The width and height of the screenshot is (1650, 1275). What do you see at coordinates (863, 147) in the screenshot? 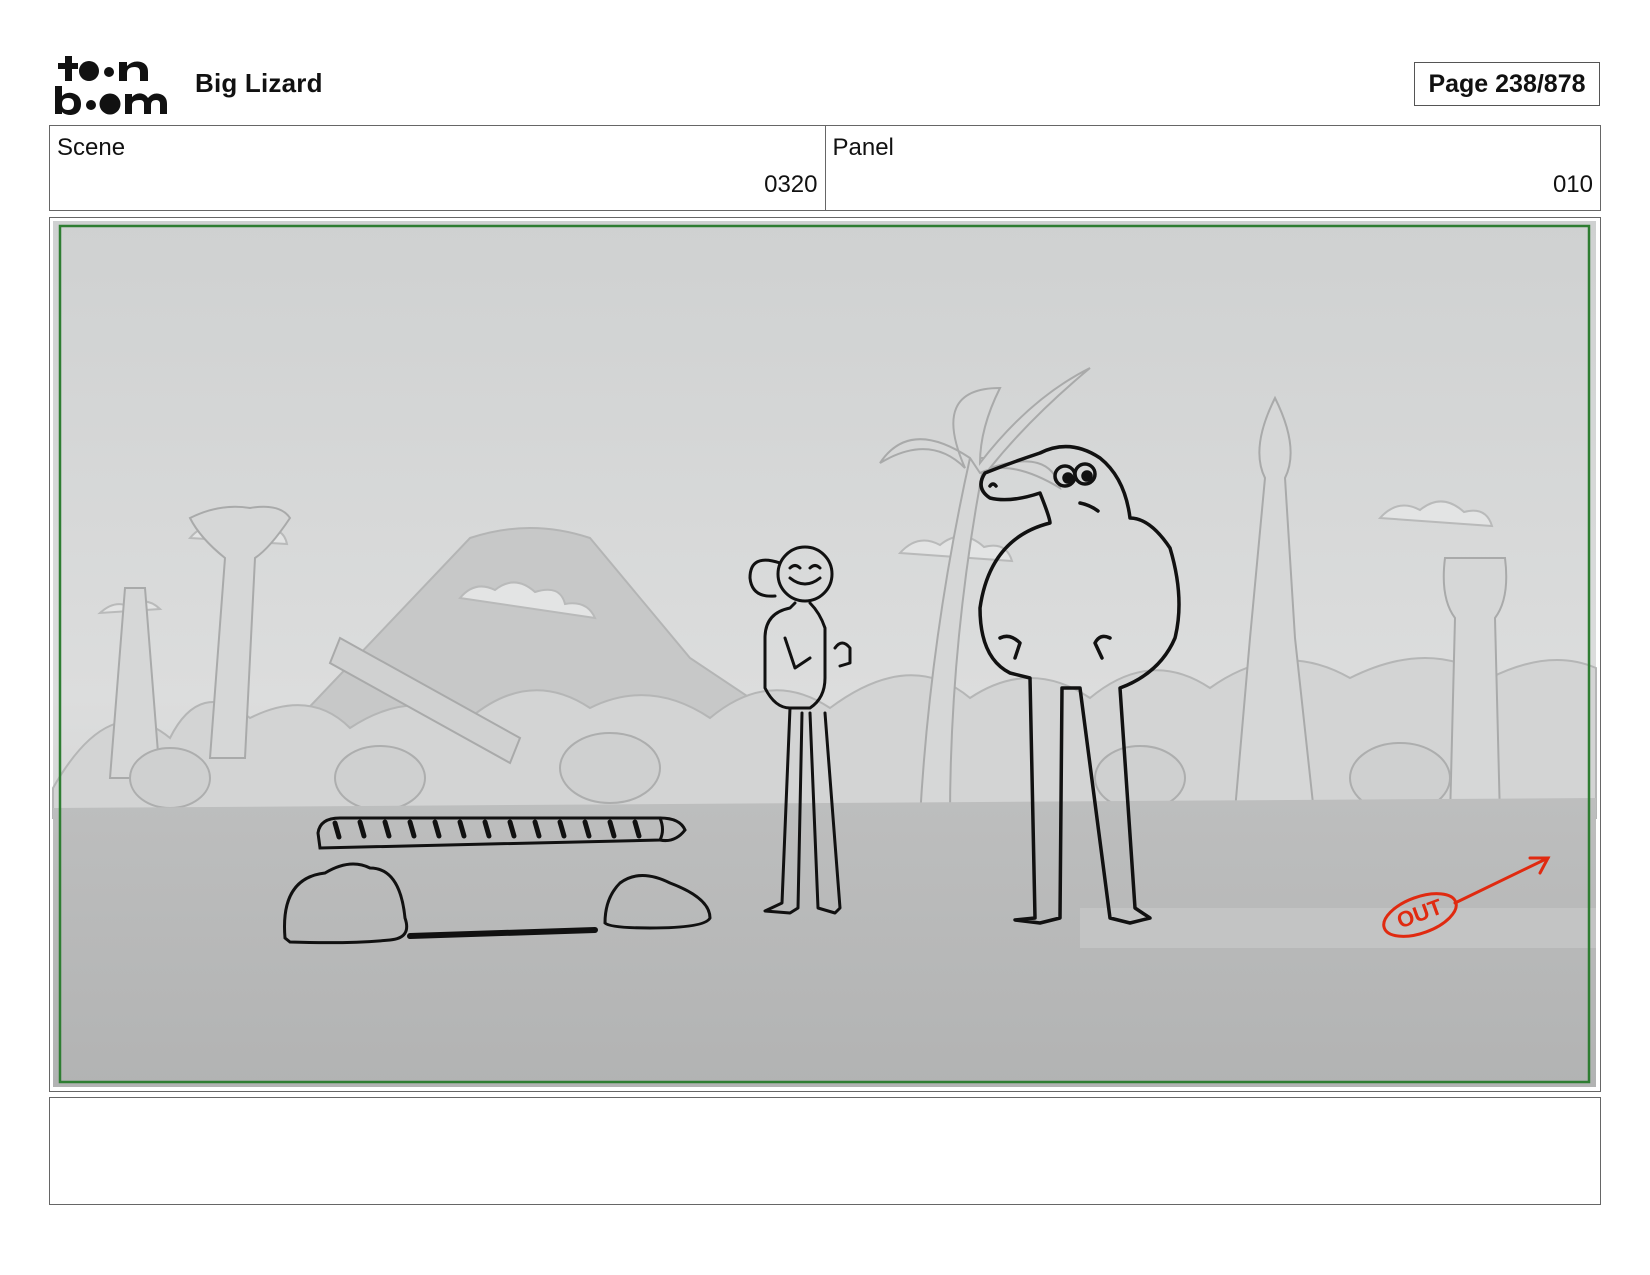
I see `panel-label: Panel` at bounding box center [863, 147].